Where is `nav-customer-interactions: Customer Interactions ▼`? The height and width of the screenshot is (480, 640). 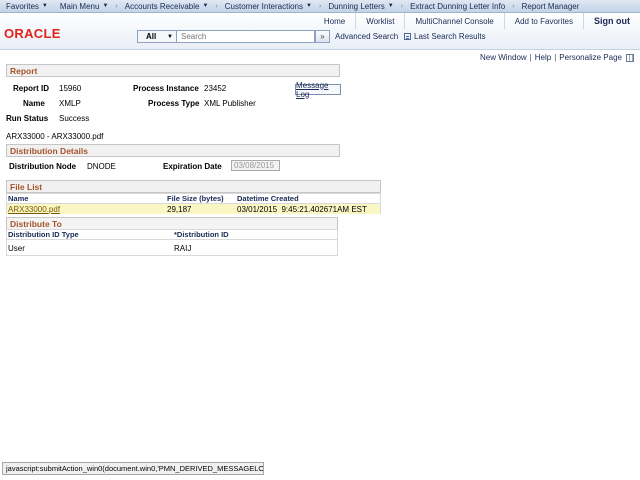
nav-customer-interactions: Customer Interactions ▼ is located at coordinates (268, 6).